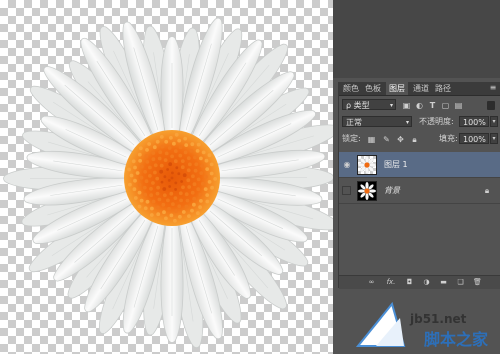 The height and width of the screenshot is (354, 500). Describe the element at coordinates (400, 139) in the screenshot. I see `lock-position-icon: ✥` at that location.